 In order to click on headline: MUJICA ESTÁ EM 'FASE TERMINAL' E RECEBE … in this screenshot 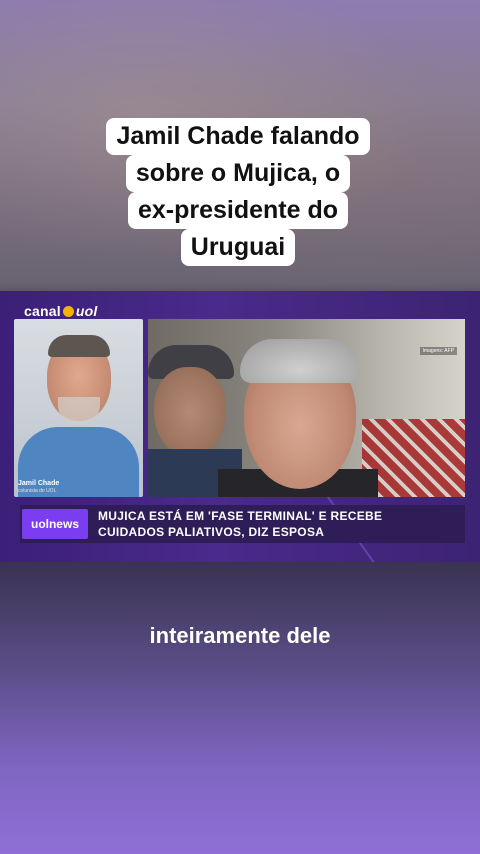, I will do `click(280, 524)`.